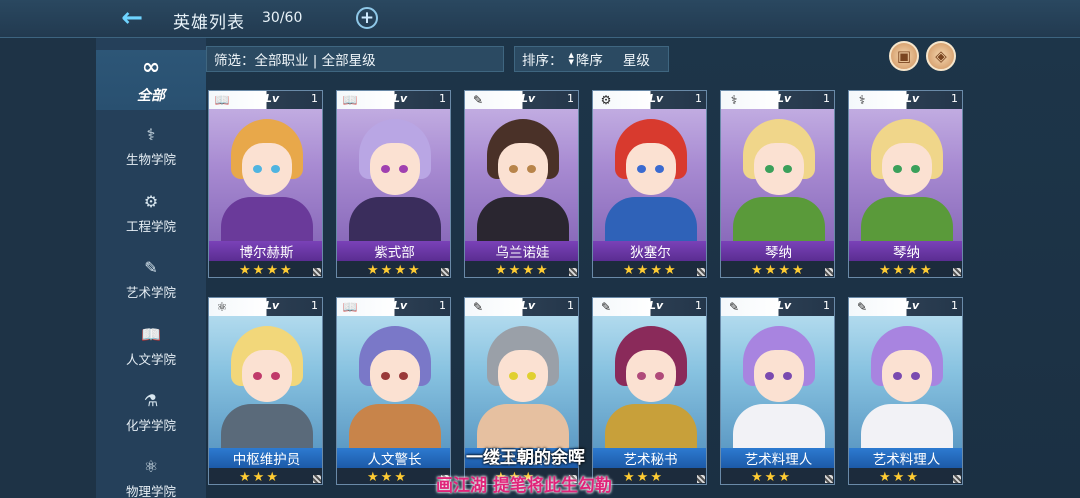  I want to click on card-header: ⚛ Lv 1, so click(265, 307).